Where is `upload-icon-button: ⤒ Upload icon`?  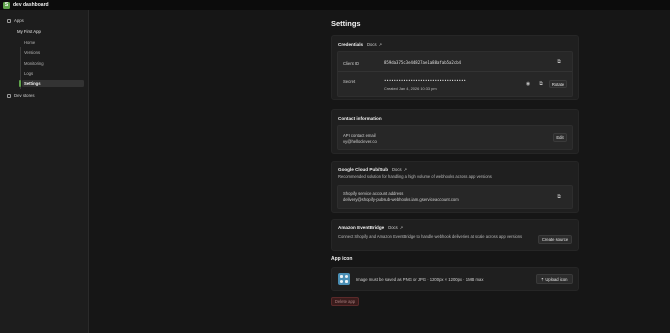
upload-icon-button: ⤒ Upload icon is located at coordinates (554, 279).